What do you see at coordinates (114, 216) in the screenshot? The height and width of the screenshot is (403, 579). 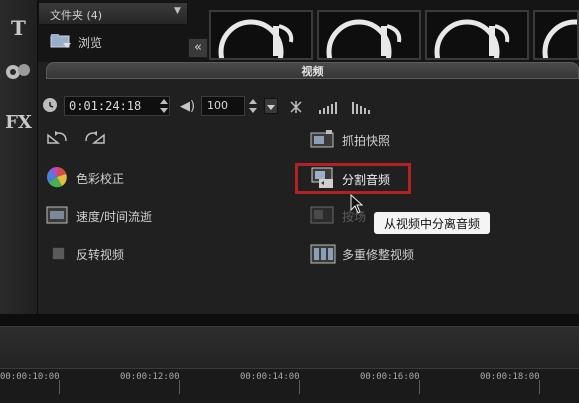 I see `speed-time-label: 速度/时间流逝` at bounding box center [114, 216].